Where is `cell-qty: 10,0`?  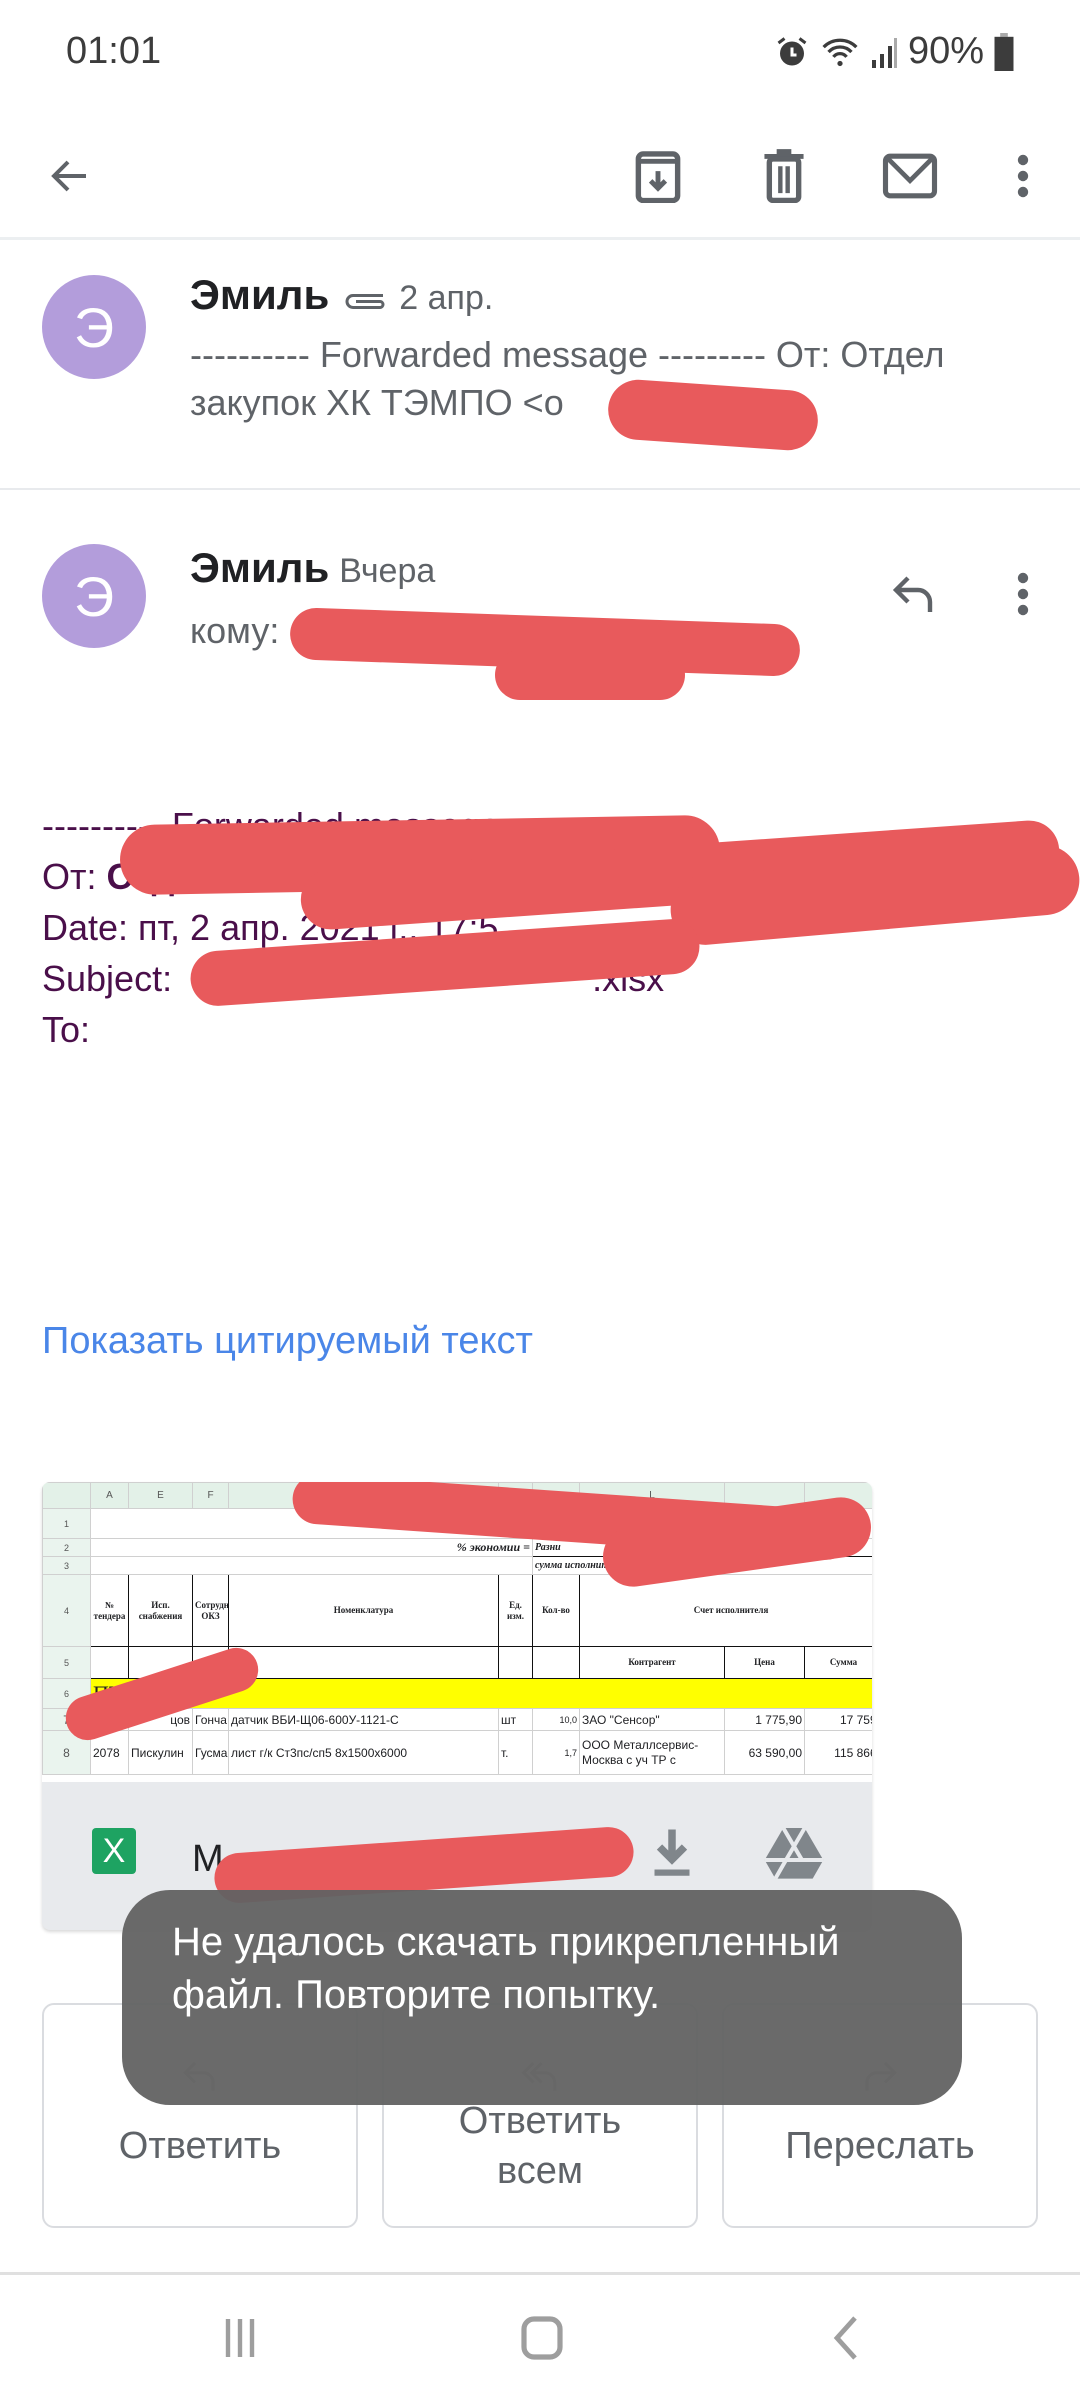 cell-qty: 10,0 is located at coordinates (556, 1719).